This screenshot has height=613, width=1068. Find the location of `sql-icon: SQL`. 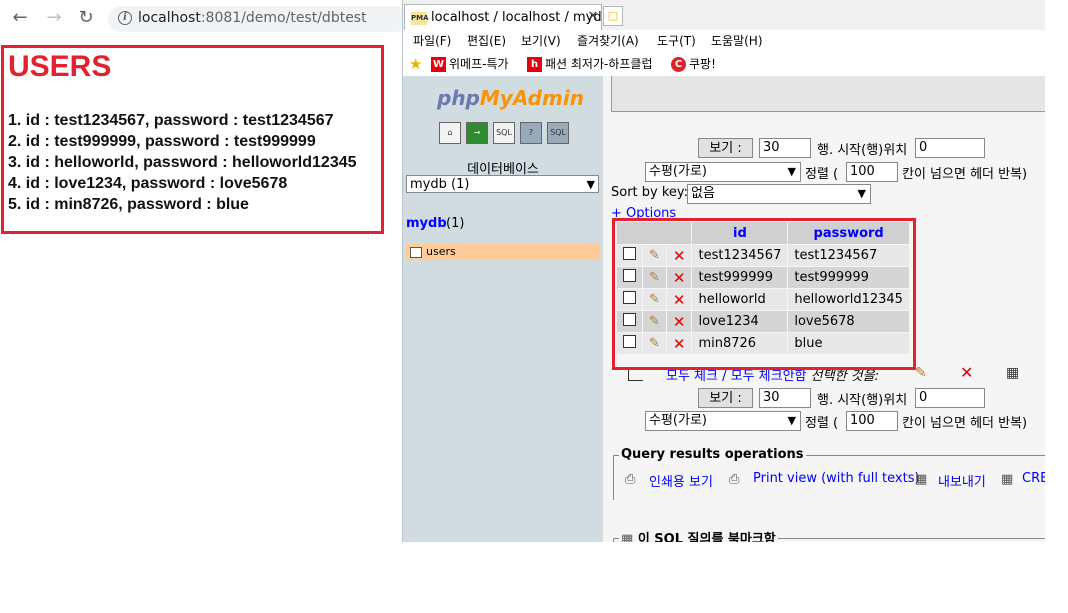

sql-icon: SQL is located at coordinates (504, 133).